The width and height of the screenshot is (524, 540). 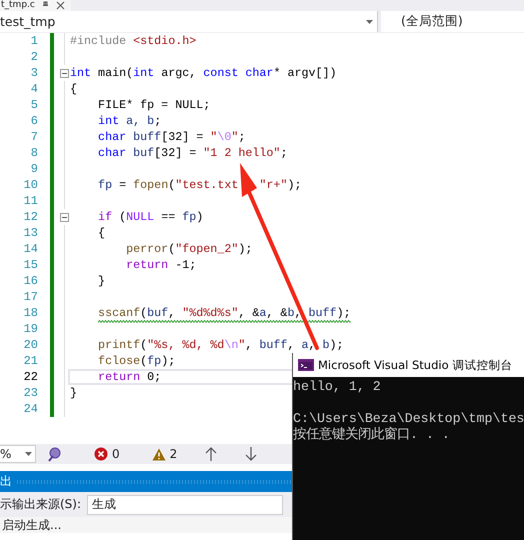 I want to click on scope-dropdown: (全局范围), so click(x=452, y=21).